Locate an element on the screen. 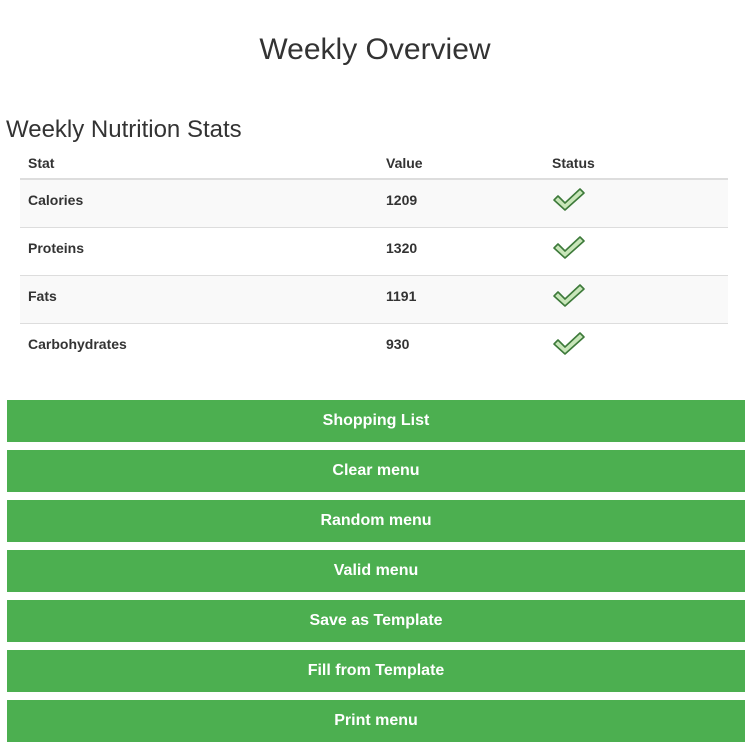 Image resolution: width=750 pixels, height=746 pixels. table-row: Carbohydrates 930 is located at coordinates (374, 346).